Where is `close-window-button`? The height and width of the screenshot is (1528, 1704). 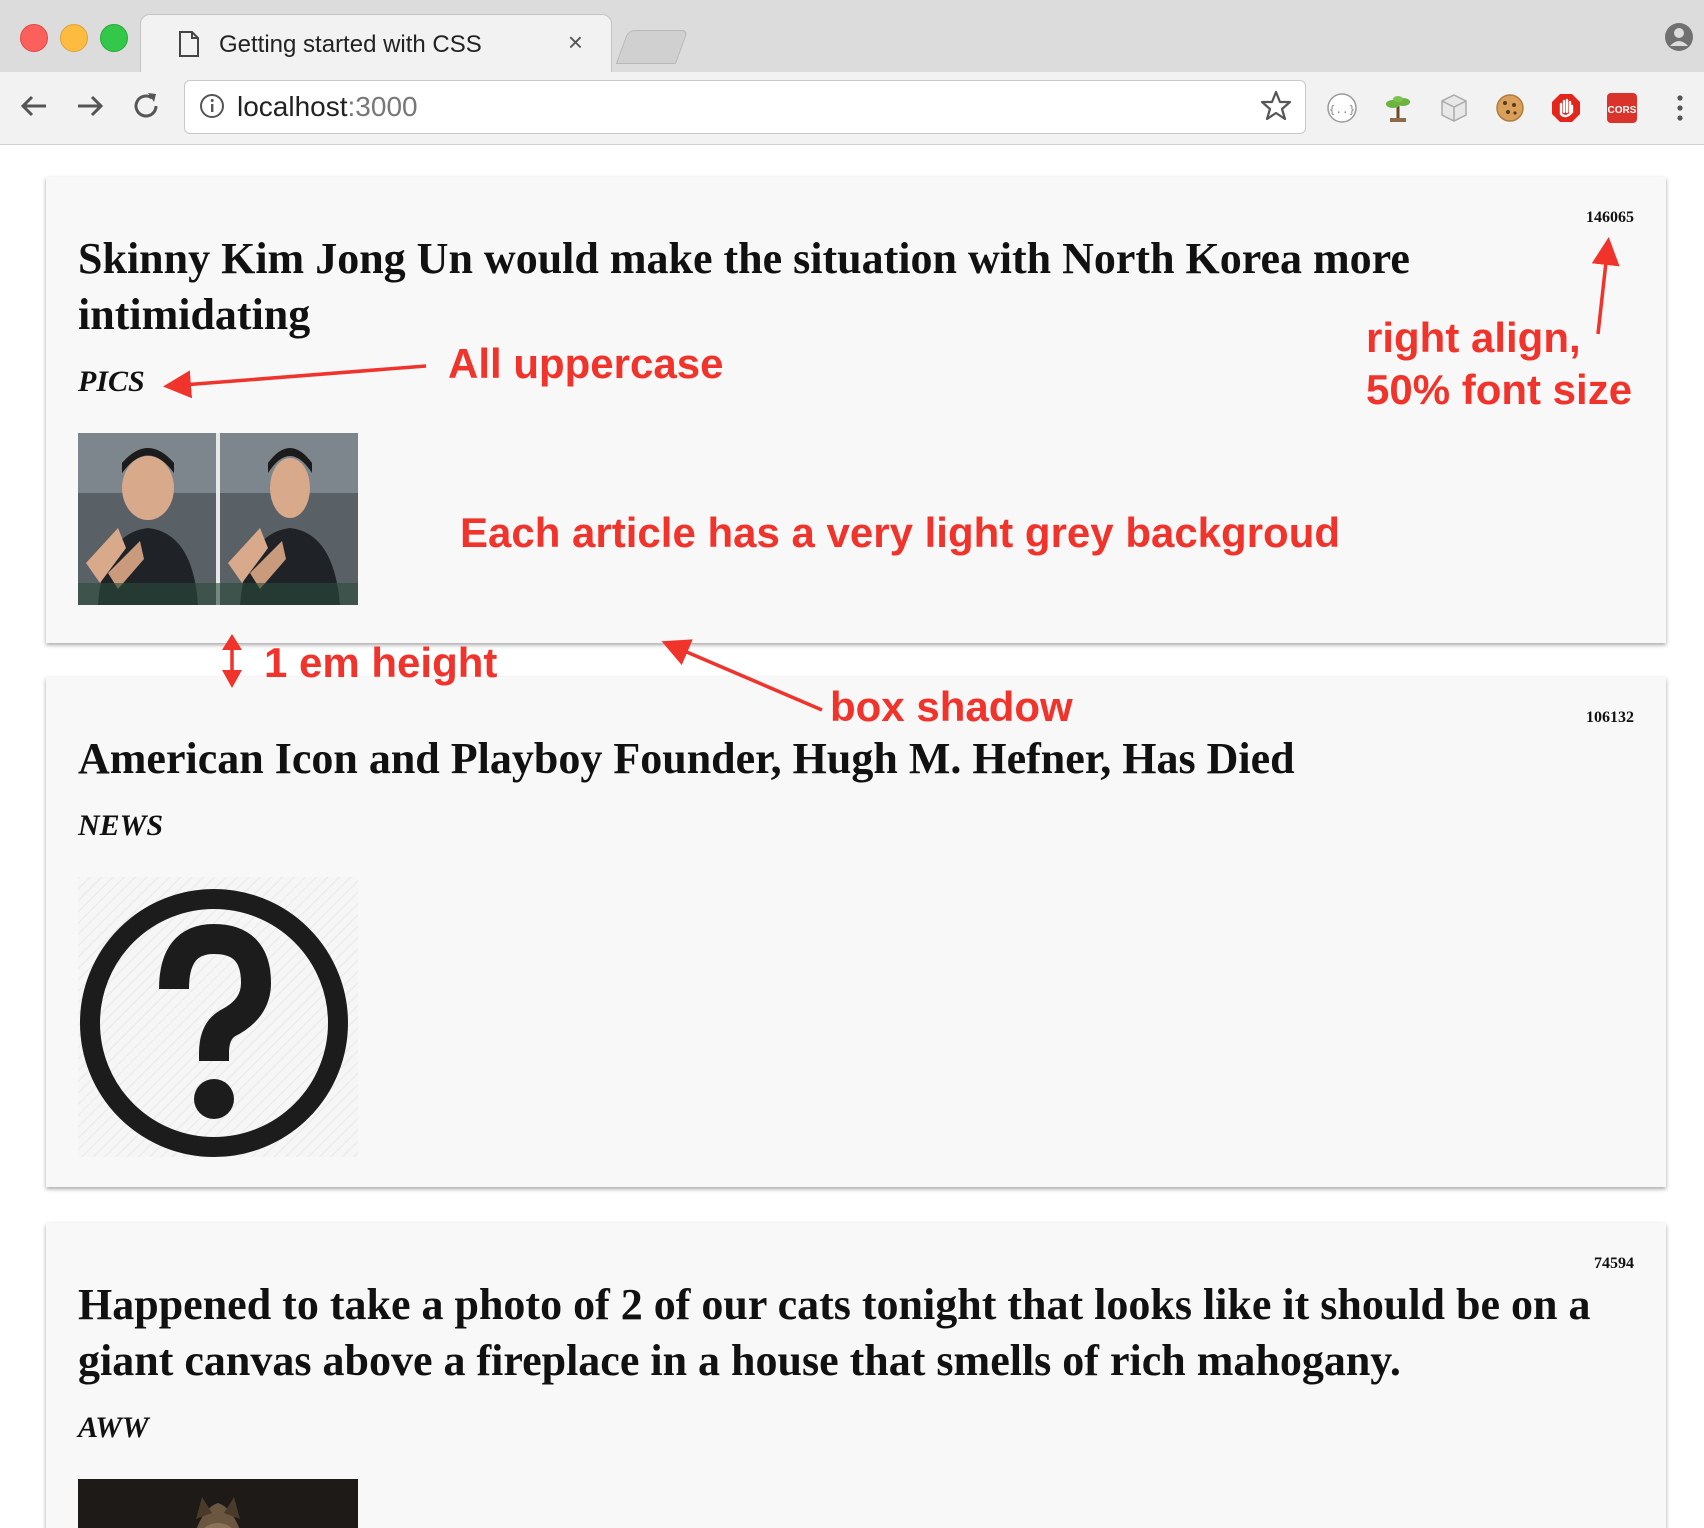
close-window-button is located at coordinates (34, 38).